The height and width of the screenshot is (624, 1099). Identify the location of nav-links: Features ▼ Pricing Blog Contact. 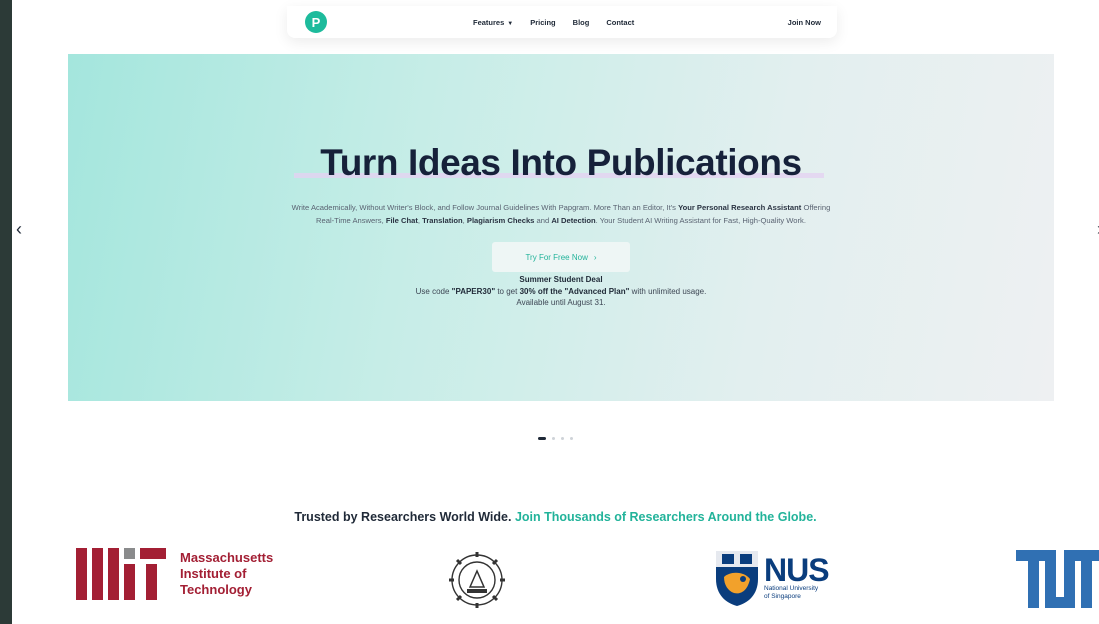
(553, 22).